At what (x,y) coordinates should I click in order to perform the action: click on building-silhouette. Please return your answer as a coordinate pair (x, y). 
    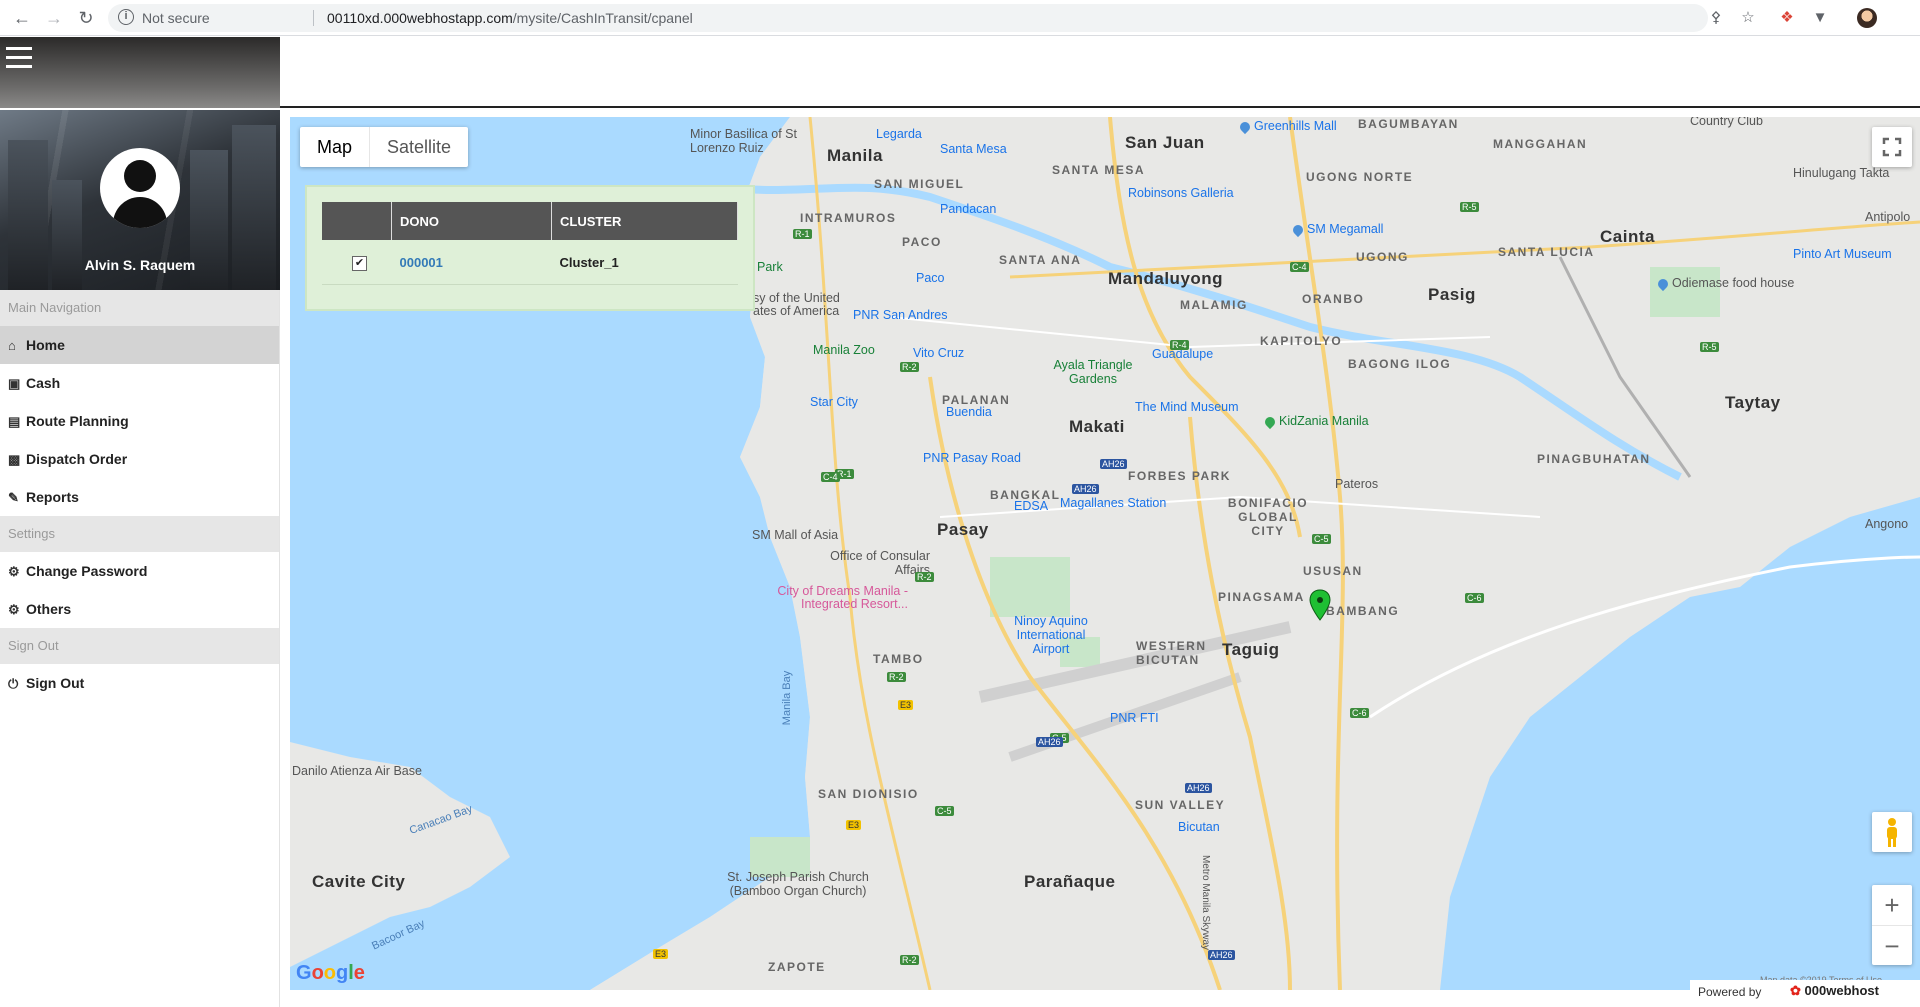
    Looking at the image, I should click on (67, 235).